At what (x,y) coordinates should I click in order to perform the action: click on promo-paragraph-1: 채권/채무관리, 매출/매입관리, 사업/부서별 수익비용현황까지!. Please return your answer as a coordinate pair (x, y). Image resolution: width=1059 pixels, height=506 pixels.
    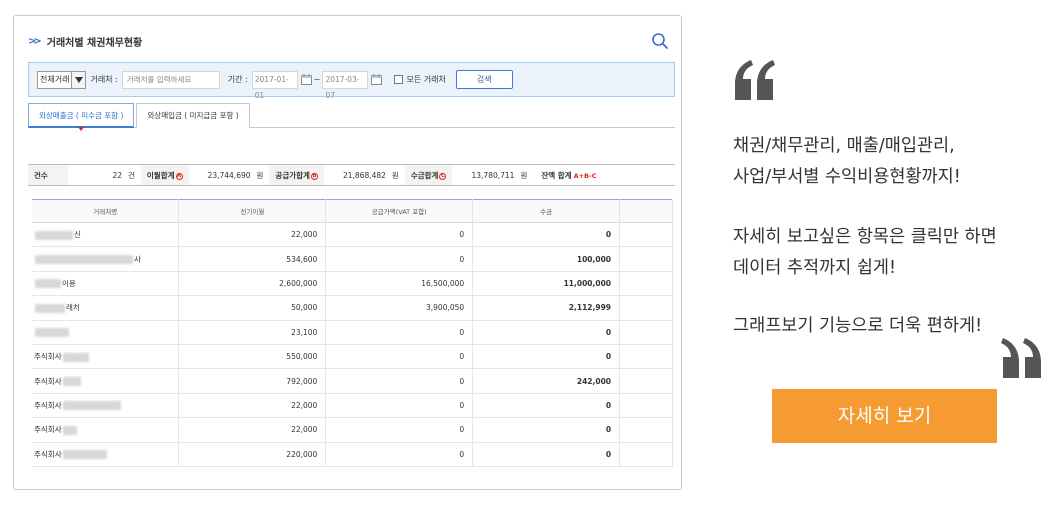
    Looking at the image, I should click on (847, 162).